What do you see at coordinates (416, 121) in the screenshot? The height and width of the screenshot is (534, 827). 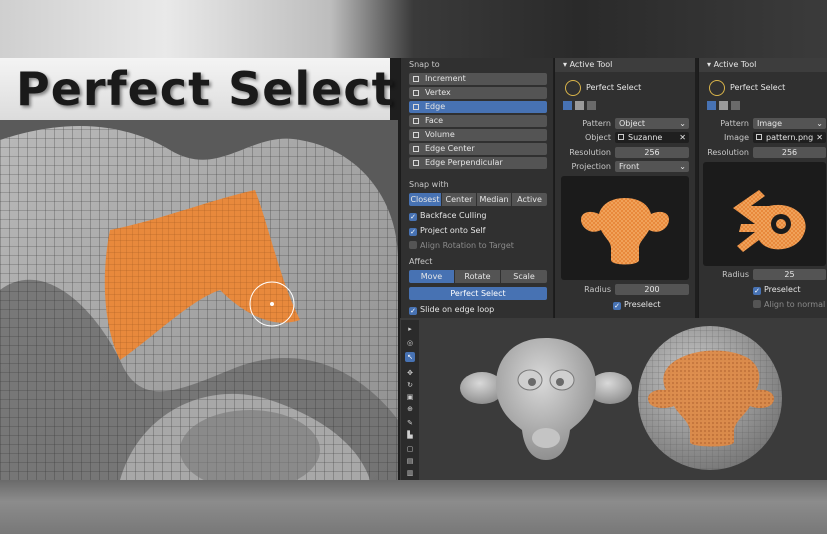 I see `face-icon` at bounding box center [416, 121].